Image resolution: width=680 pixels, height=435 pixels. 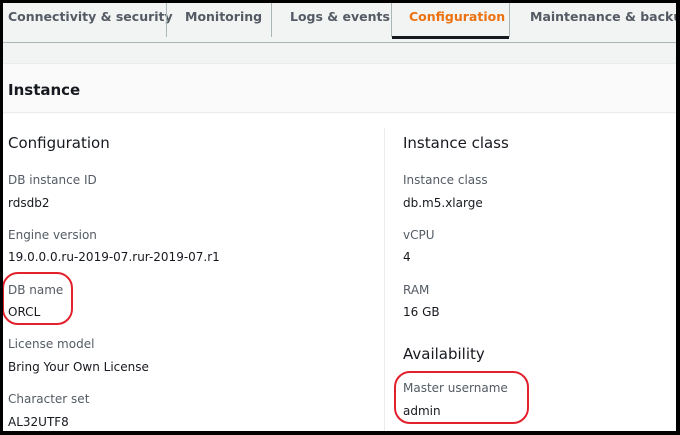 What do you see at coordinates (78, 367) in the screenshot?
I see `license-model-value: Bring Your Own License` at bounding box center [78, 367].